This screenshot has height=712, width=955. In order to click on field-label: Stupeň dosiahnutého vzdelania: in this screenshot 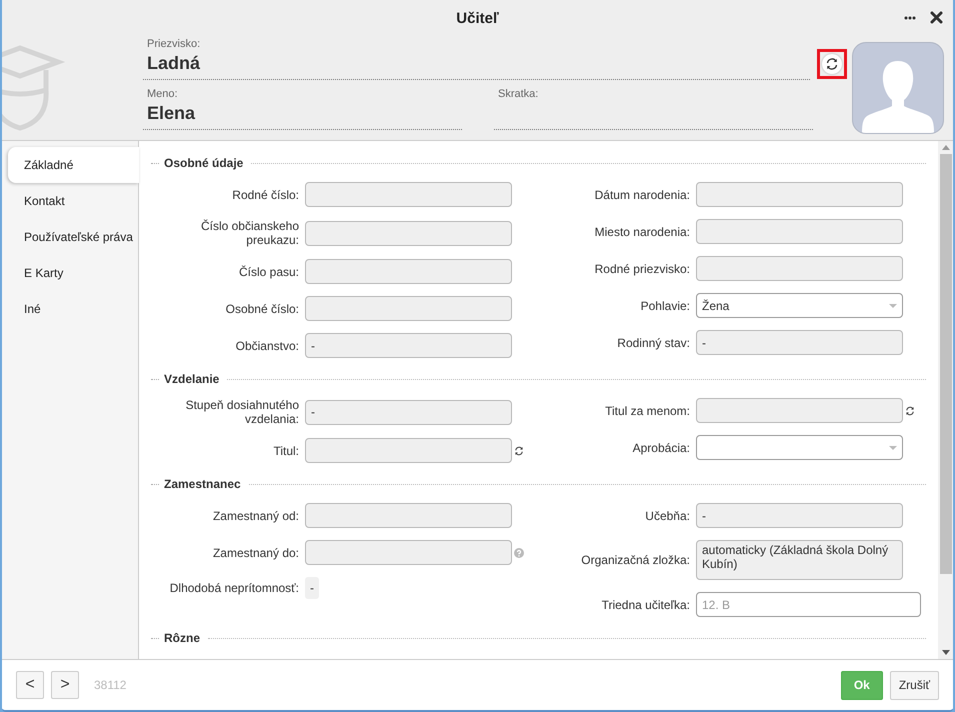, I will do `click(241, 412)`.